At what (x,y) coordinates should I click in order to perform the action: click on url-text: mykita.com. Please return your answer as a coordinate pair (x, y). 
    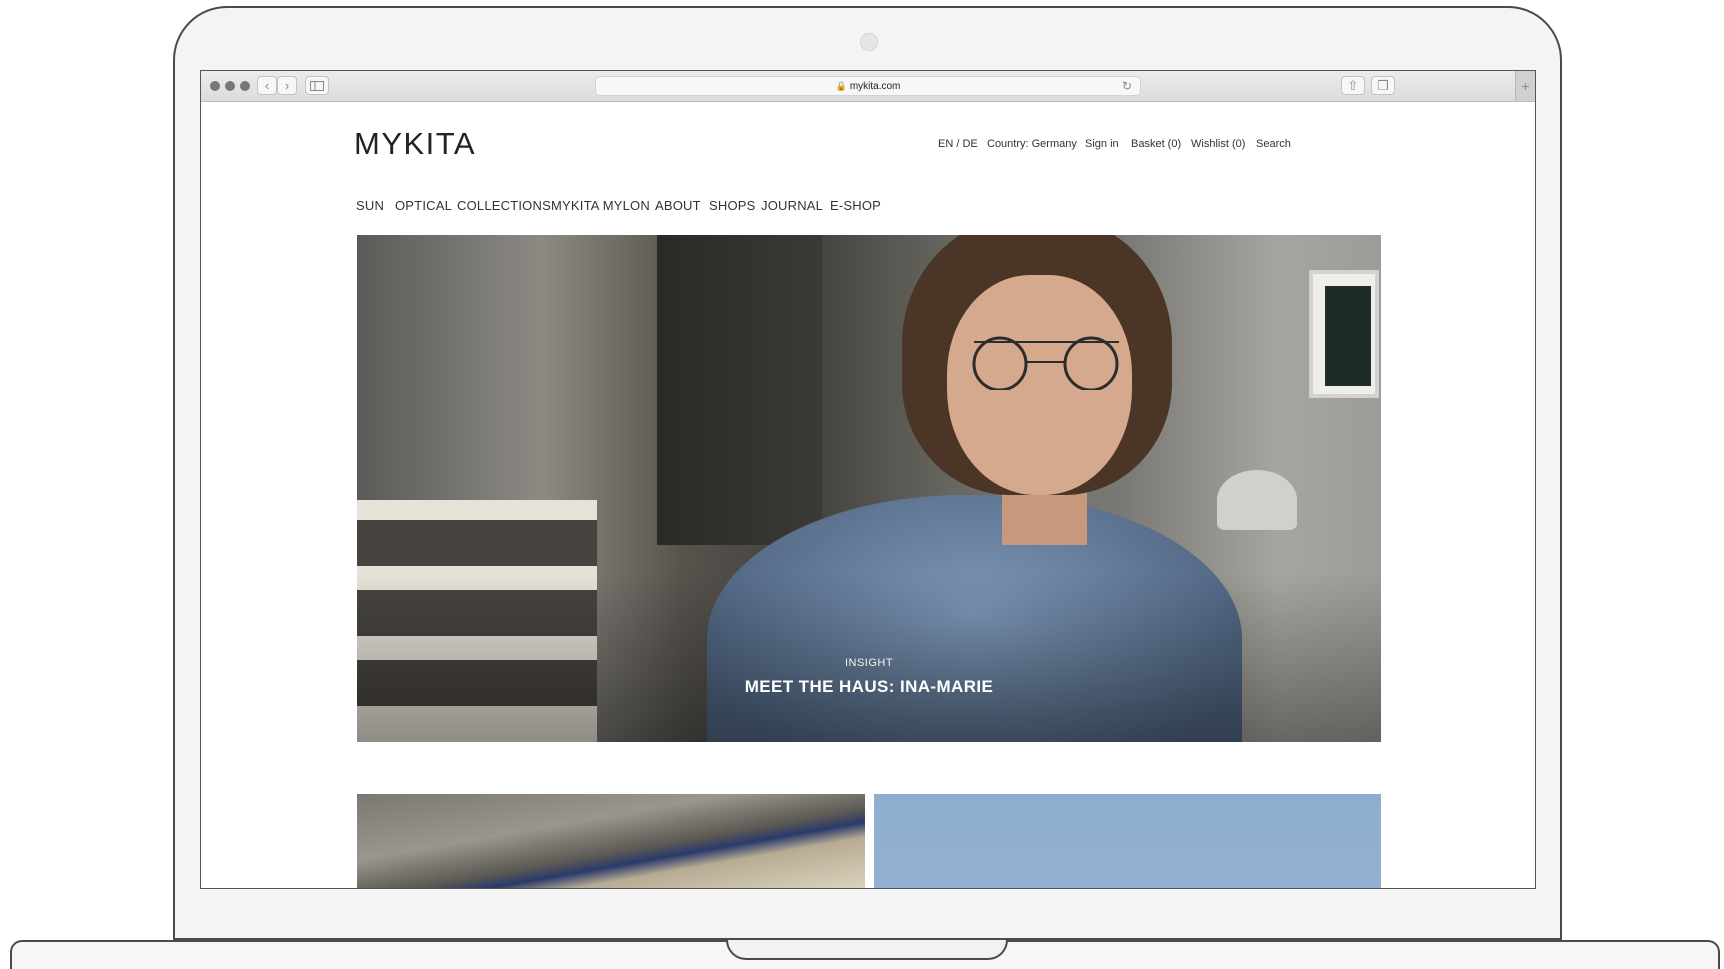
    Looking at the image, I should click on (875, 86).